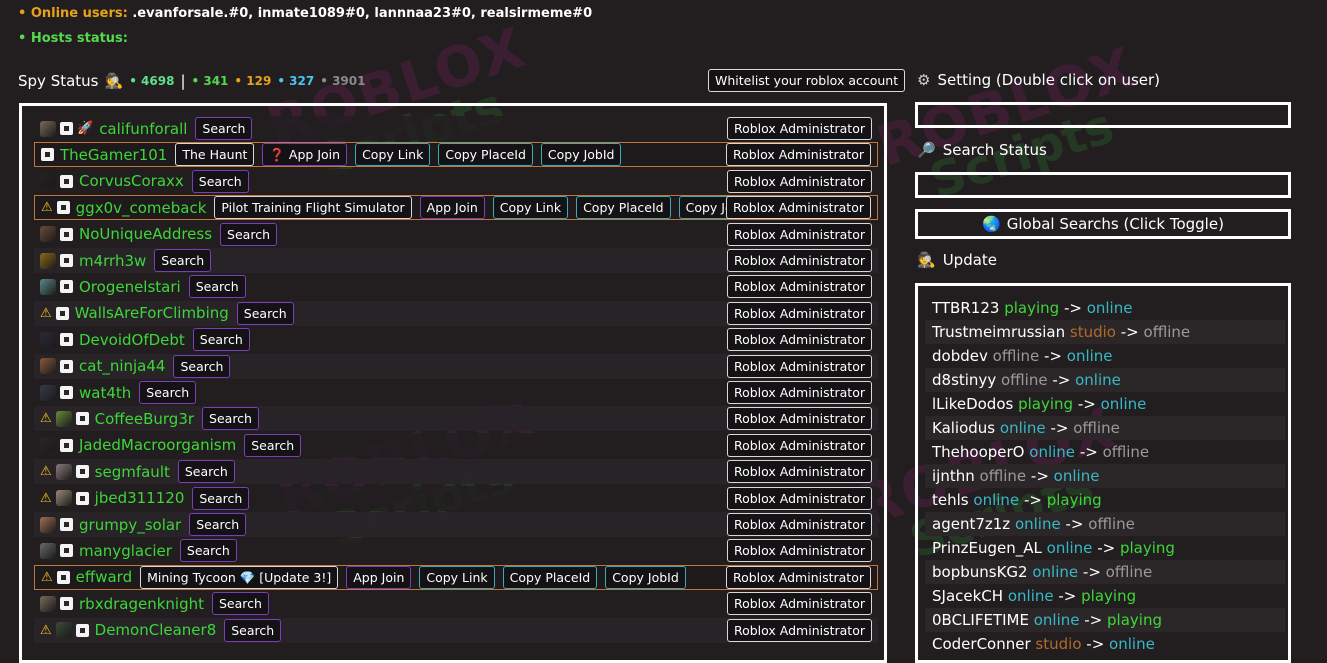 The image size is (1327, 663). Describe the element at coordinates (456, 260) in the screenshot. I see `user-row: m4rrh3w Search Roblox Administrator` at that location.